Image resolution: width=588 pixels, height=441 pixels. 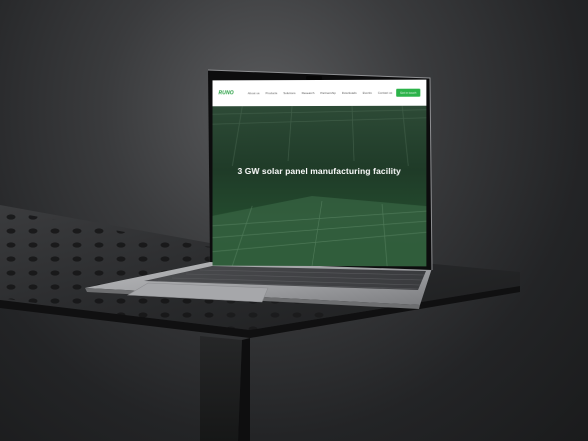 What do you see at coordinates (221, 388) in the screenshot?
I see `table-leg-front` at bounding box center [221, 388].